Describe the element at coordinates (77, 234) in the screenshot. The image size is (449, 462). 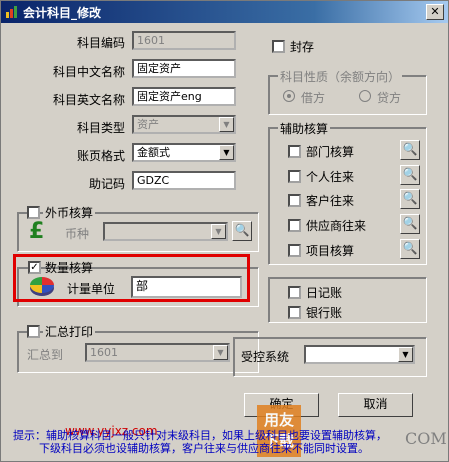
I see `currency-label: 币种` at that location.